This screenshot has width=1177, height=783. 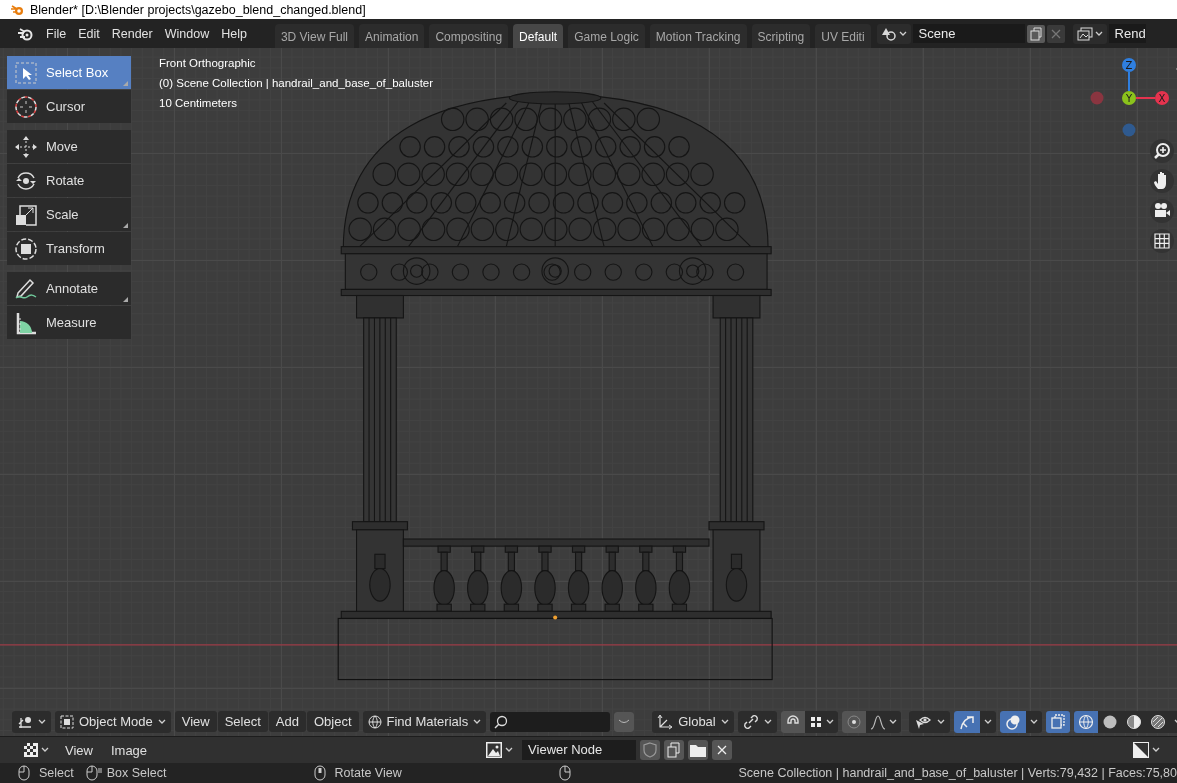 What do you see at coordinates (781, 36) in the screenshot?
I see `workspace-tab: Scripting` at bounding box center [781, 36].